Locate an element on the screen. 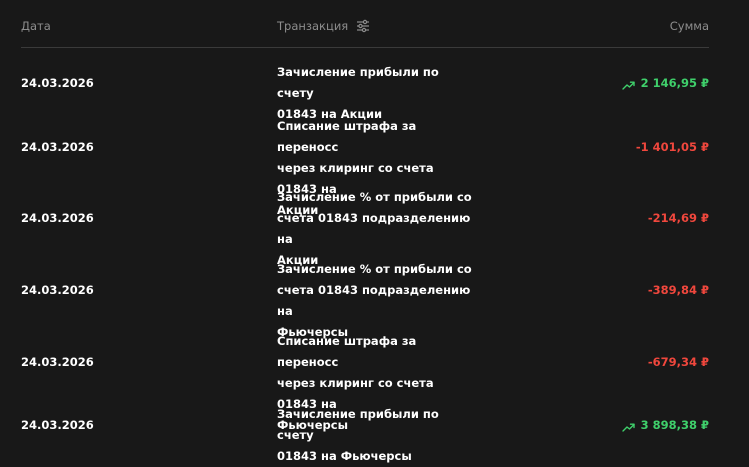  column-header-date: Дата is located at coordinates (36, 26).